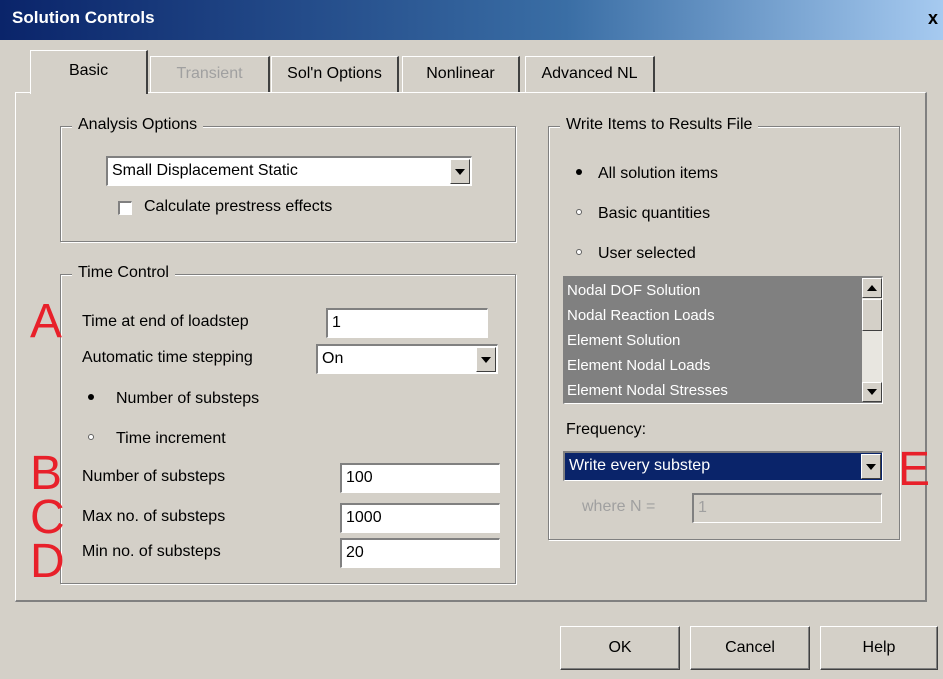 The height and width of the screenshot is (679, 943). I want to click on tab-soln-options-label: Sol'n Options, so click(334, 73).